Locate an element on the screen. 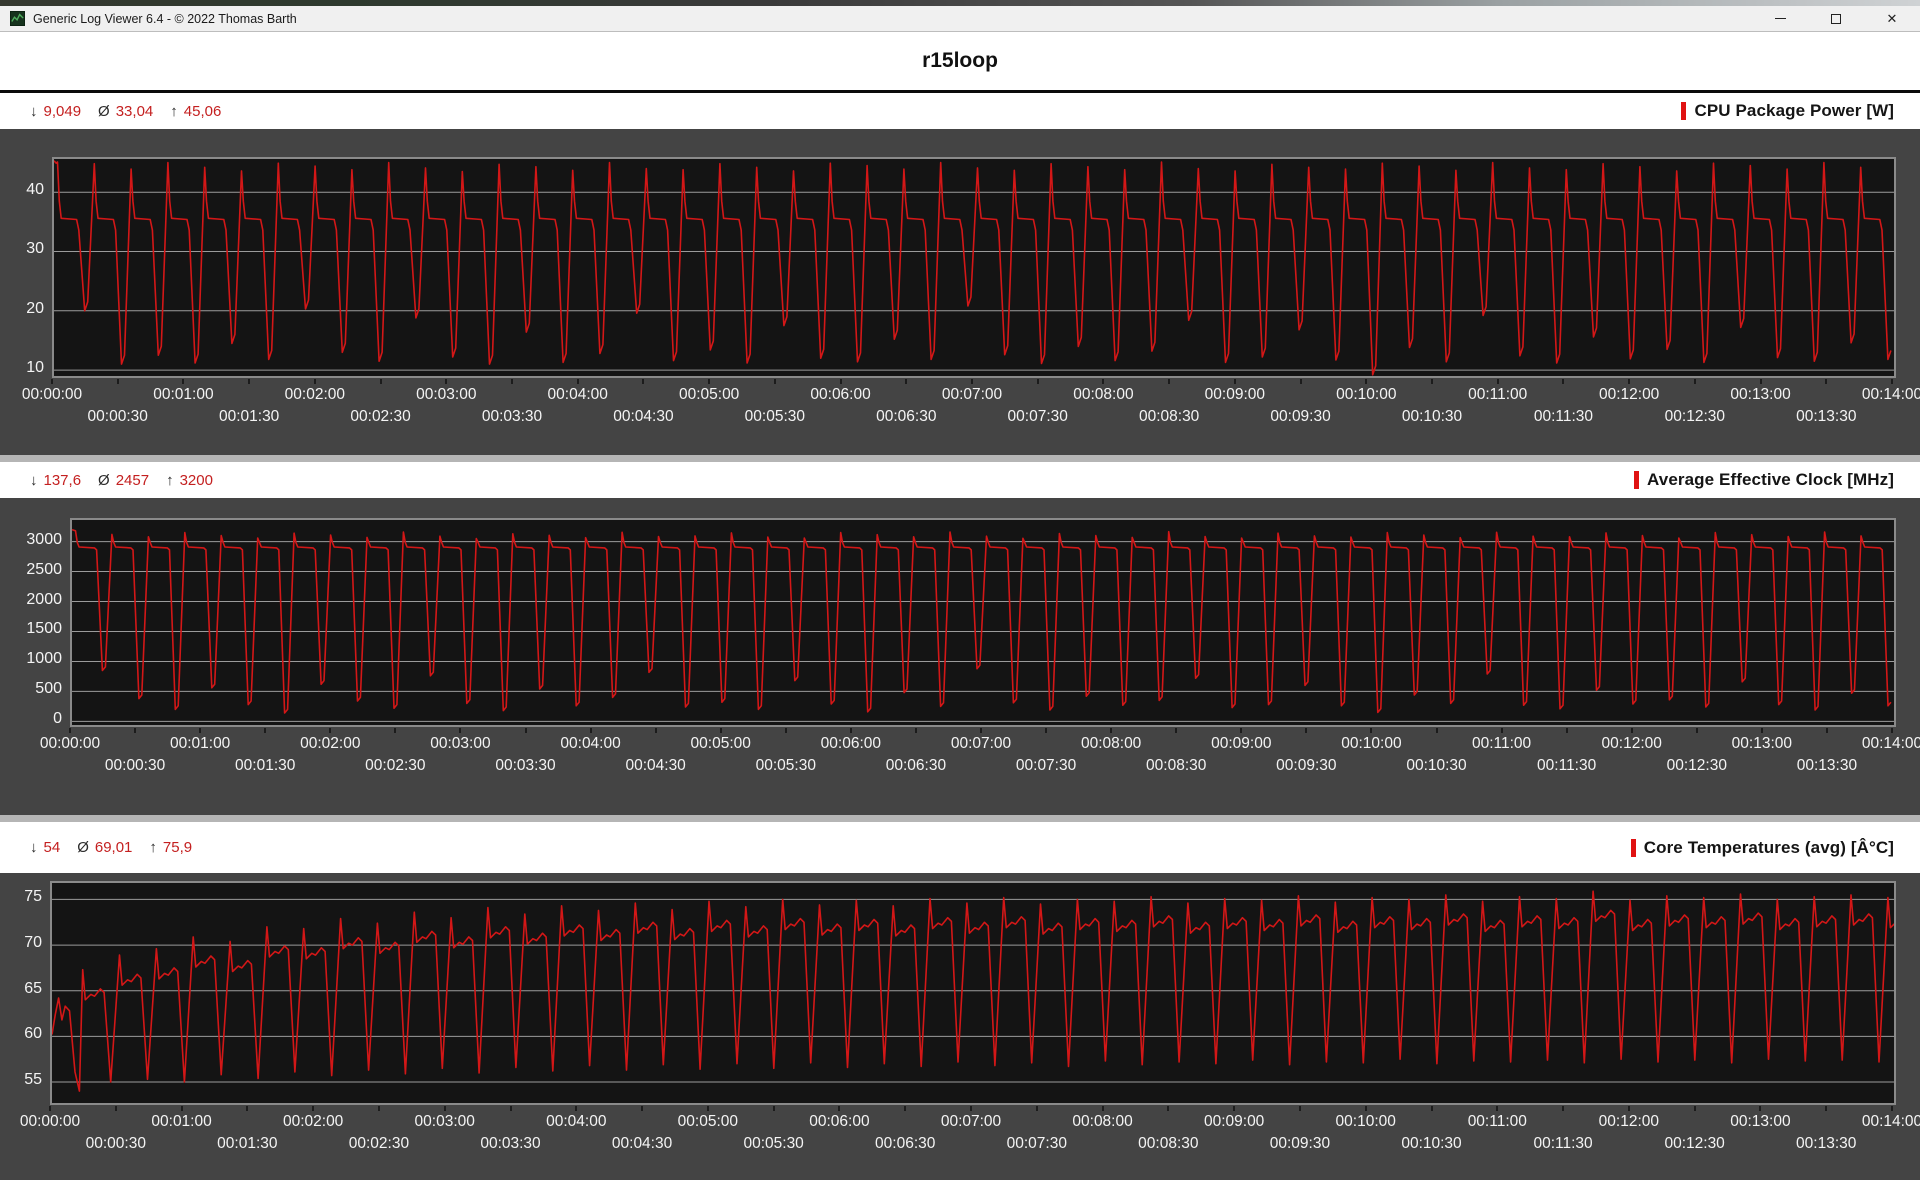 Image resolution: width=1920 pixels, height=1180 pixels. x-axis-label: 00:13:30 is located at coordinates (1827, 765).